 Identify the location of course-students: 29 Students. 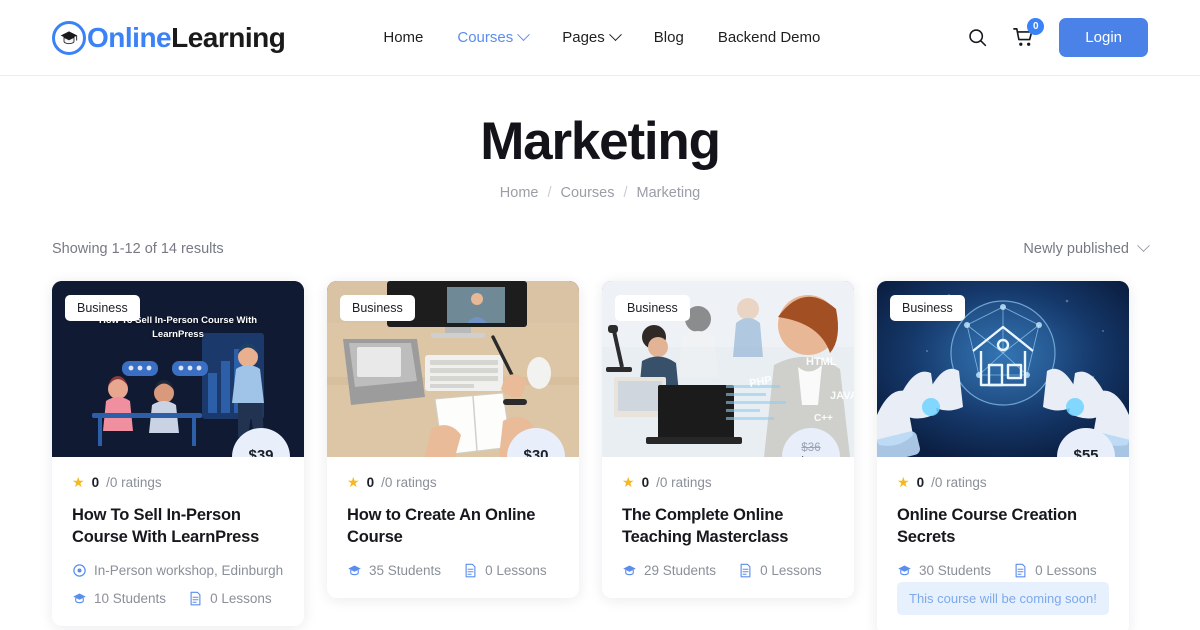
(669, 570).